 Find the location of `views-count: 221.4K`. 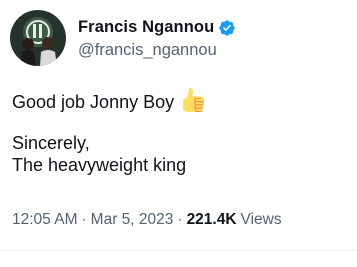

views-count: 221.4K is located at coordinates (212, 219).